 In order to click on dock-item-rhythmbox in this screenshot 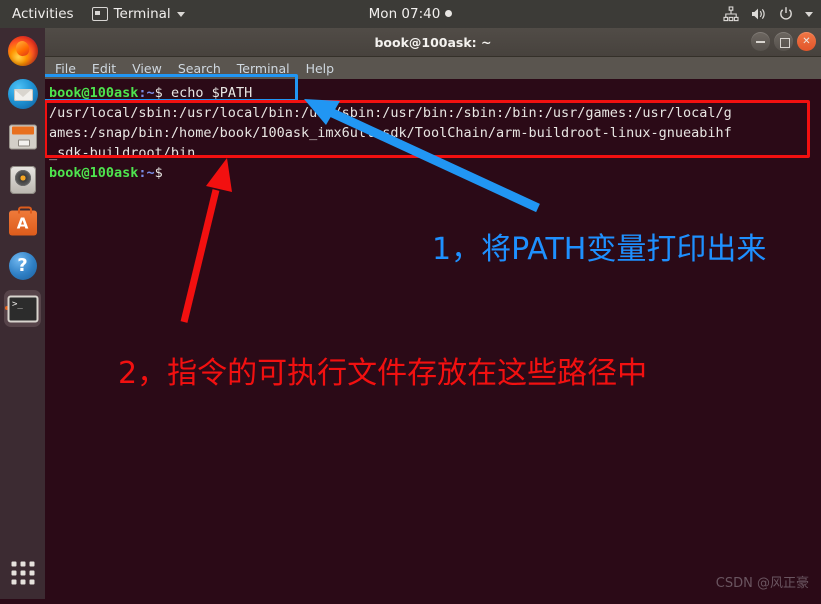, I will do `click(22, 179)`.